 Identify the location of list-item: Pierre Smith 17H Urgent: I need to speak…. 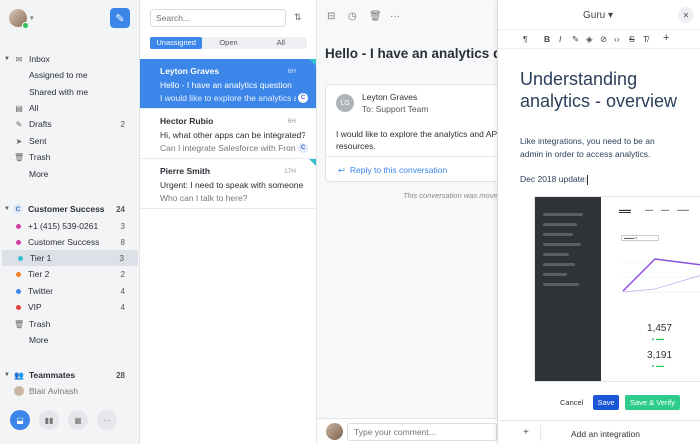
(228, 184).